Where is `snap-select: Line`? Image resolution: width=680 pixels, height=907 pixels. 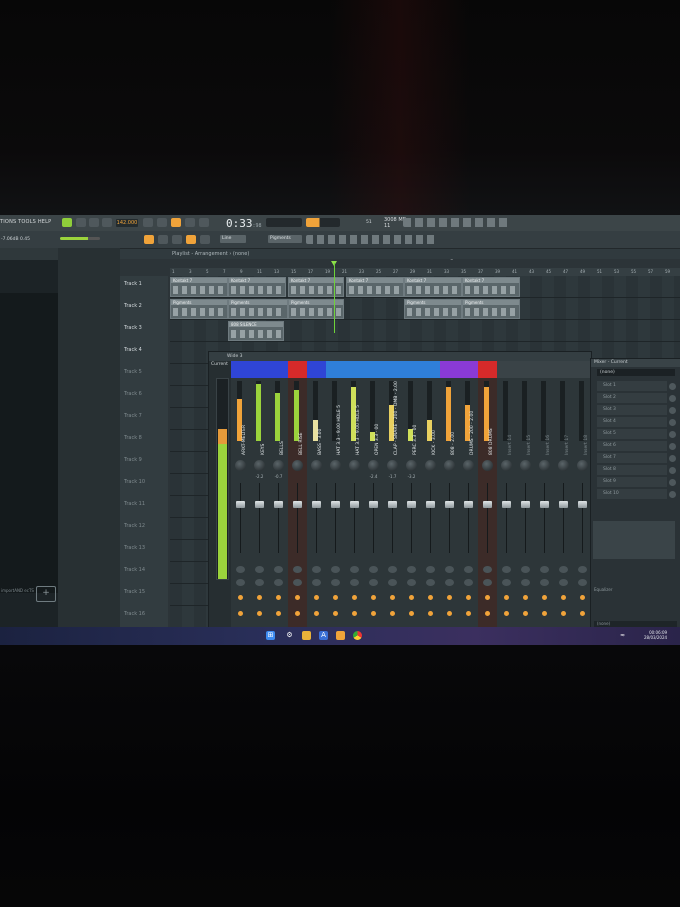 snap-select: Line is located at coordinates (233, 239).